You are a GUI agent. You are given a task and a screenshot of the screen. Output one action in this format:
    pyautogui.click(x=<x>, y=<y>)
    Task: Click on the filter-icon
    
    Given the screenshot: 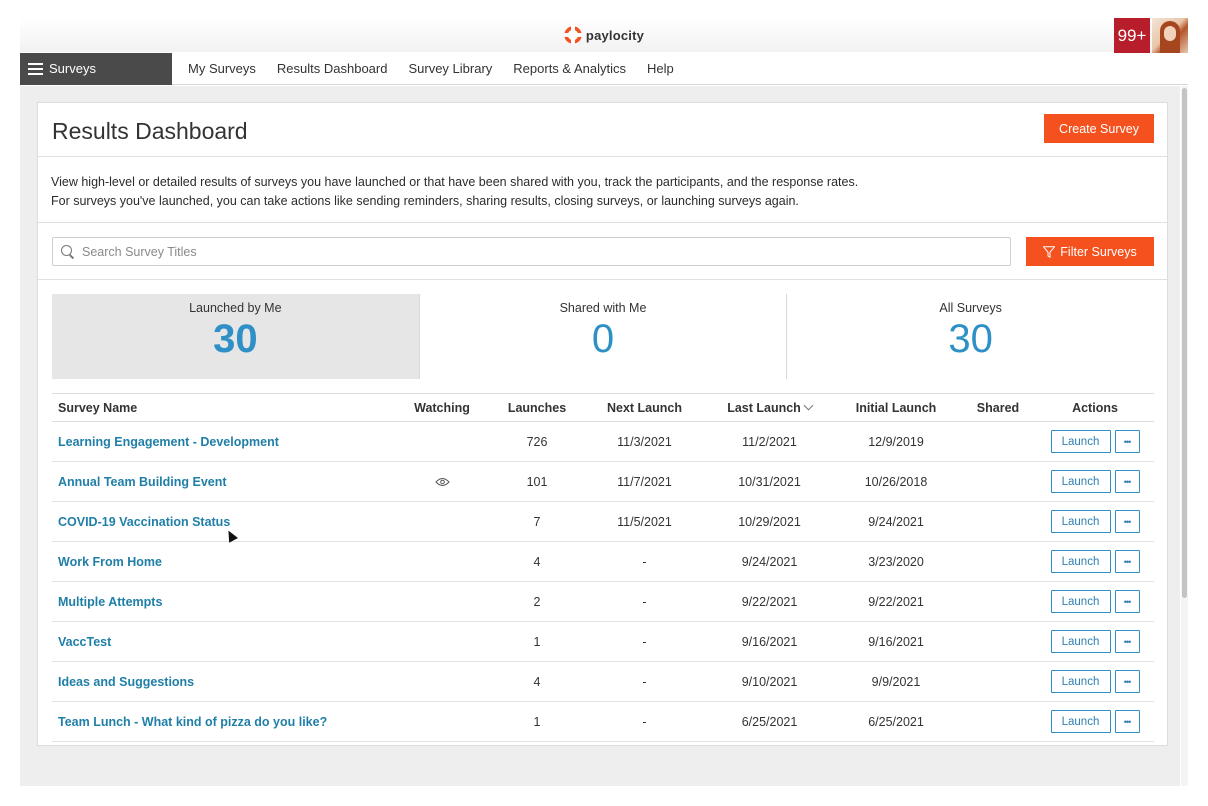 What is the action you would take?
    pyautogui.click(x=1049, y=251)
    